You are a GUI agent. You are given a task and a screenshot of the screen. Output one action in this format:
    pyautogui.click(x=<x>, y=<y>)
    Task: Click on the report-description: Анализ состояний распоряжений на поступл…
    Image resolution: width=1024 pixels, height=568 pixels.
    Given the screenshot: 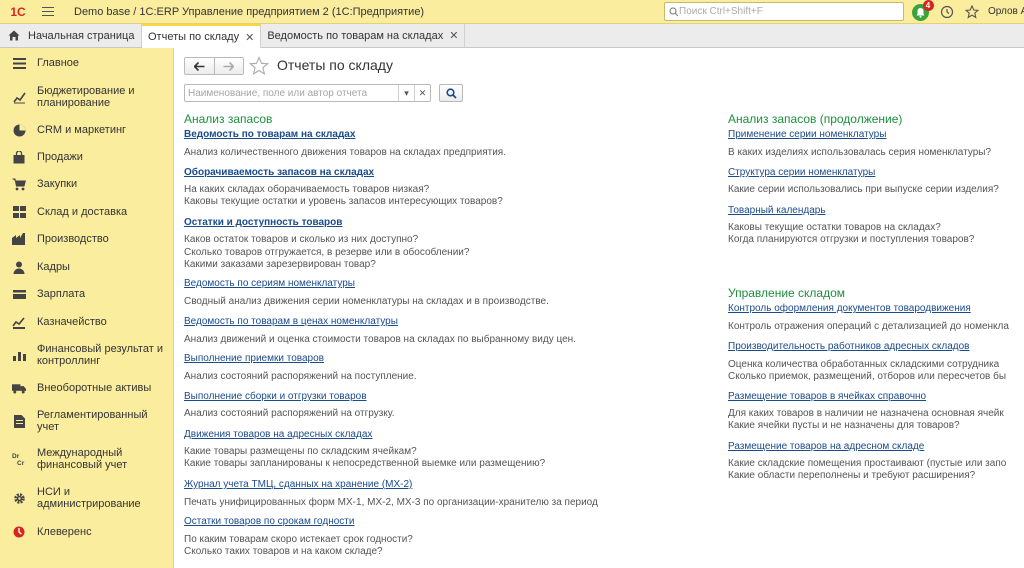 What is the action you would take?
    pyautogui.click(x=300, y=376)
    